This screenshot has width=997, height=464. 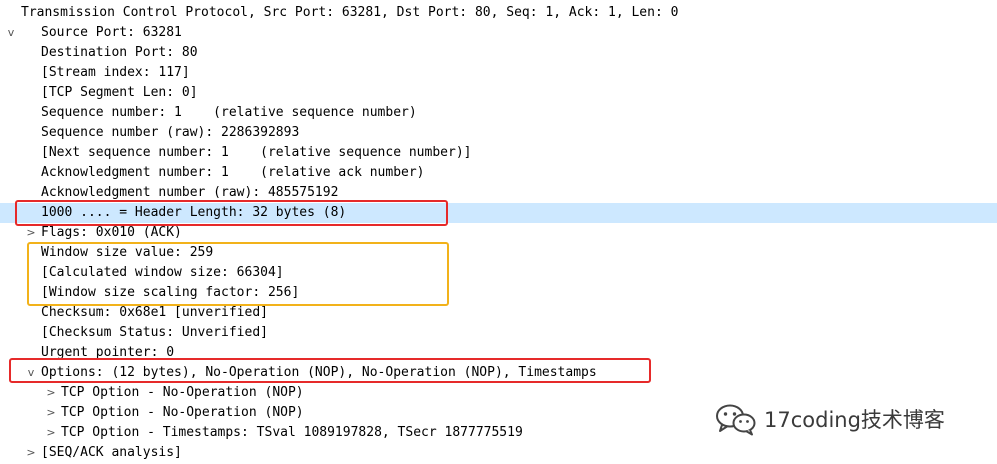 I want to click on tree-row: [Checksum Status: Unverified], so click(x=498, y=333).